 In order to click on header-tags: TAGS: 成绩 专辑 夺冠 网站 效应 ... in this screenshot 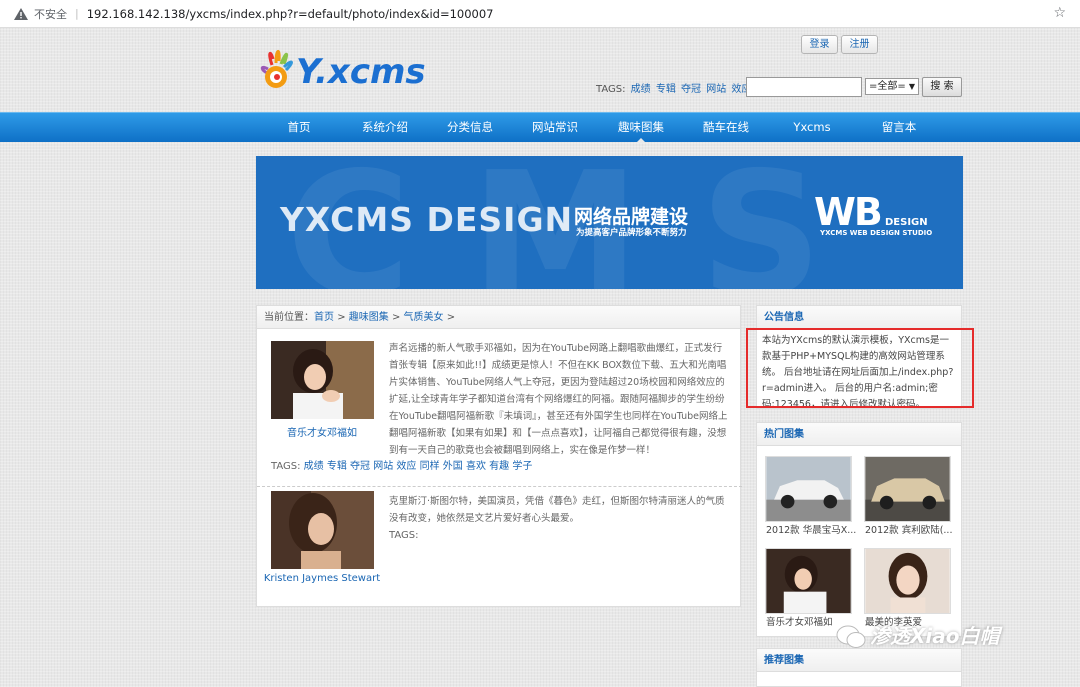, I will do `click(680, 87)`.